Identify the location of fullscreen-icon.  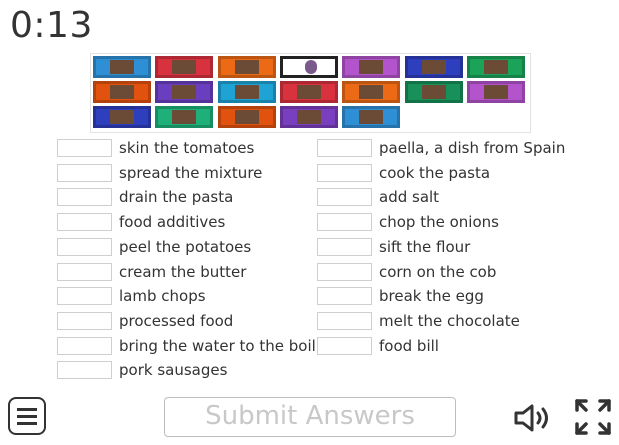
(593, 417).